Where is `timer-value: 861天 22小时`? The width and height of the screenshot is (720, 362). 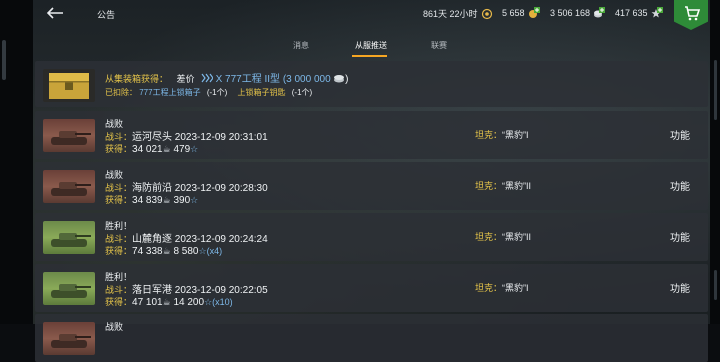
timer-value: 861天 22小时 is located at coordinates (450, 14).